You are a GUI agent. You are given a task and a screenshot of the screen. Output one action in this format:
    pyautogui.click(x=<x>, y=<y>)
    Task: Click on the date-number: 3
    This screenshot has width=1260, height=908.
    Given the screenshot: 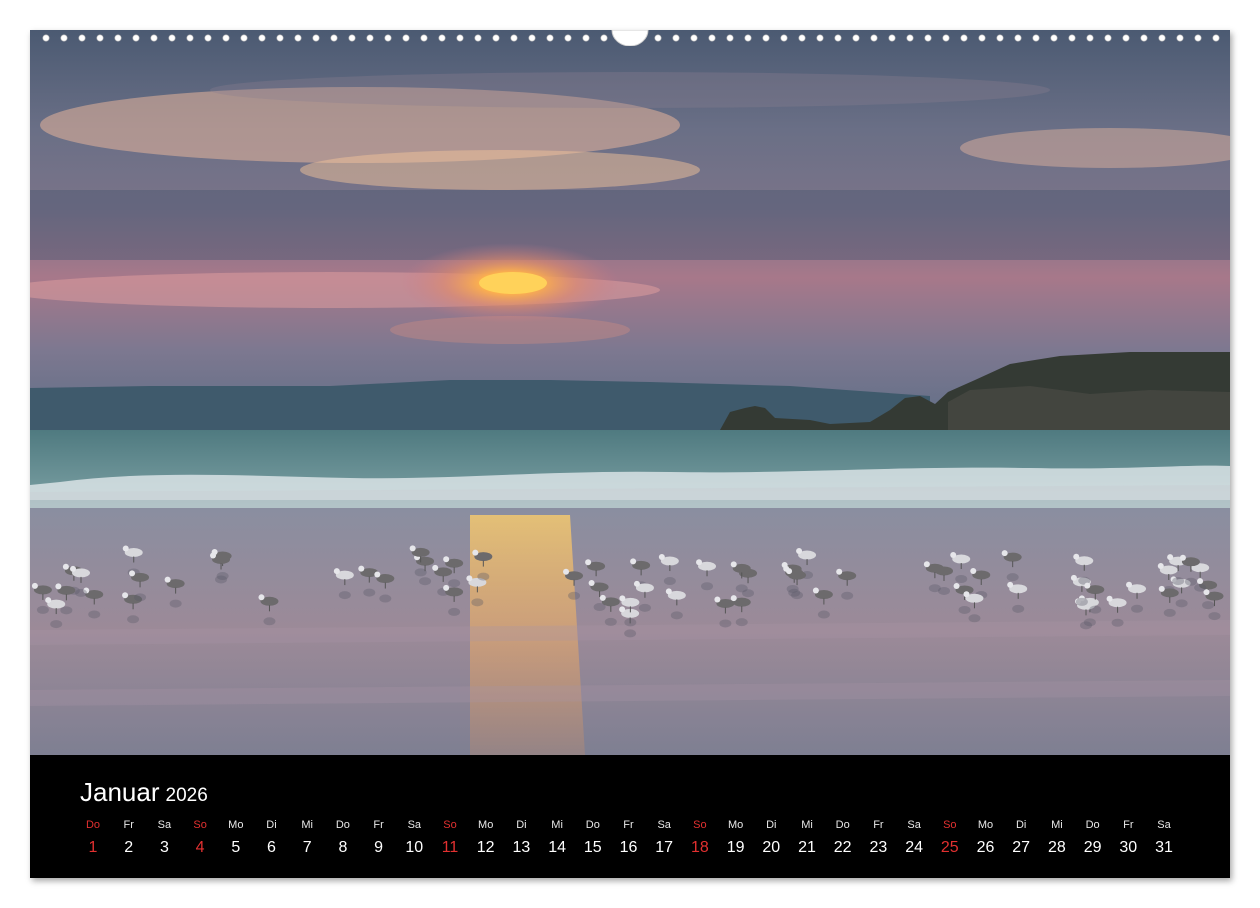 What is the action you would take?
    pyautogui.click(x=164, y=847)
    